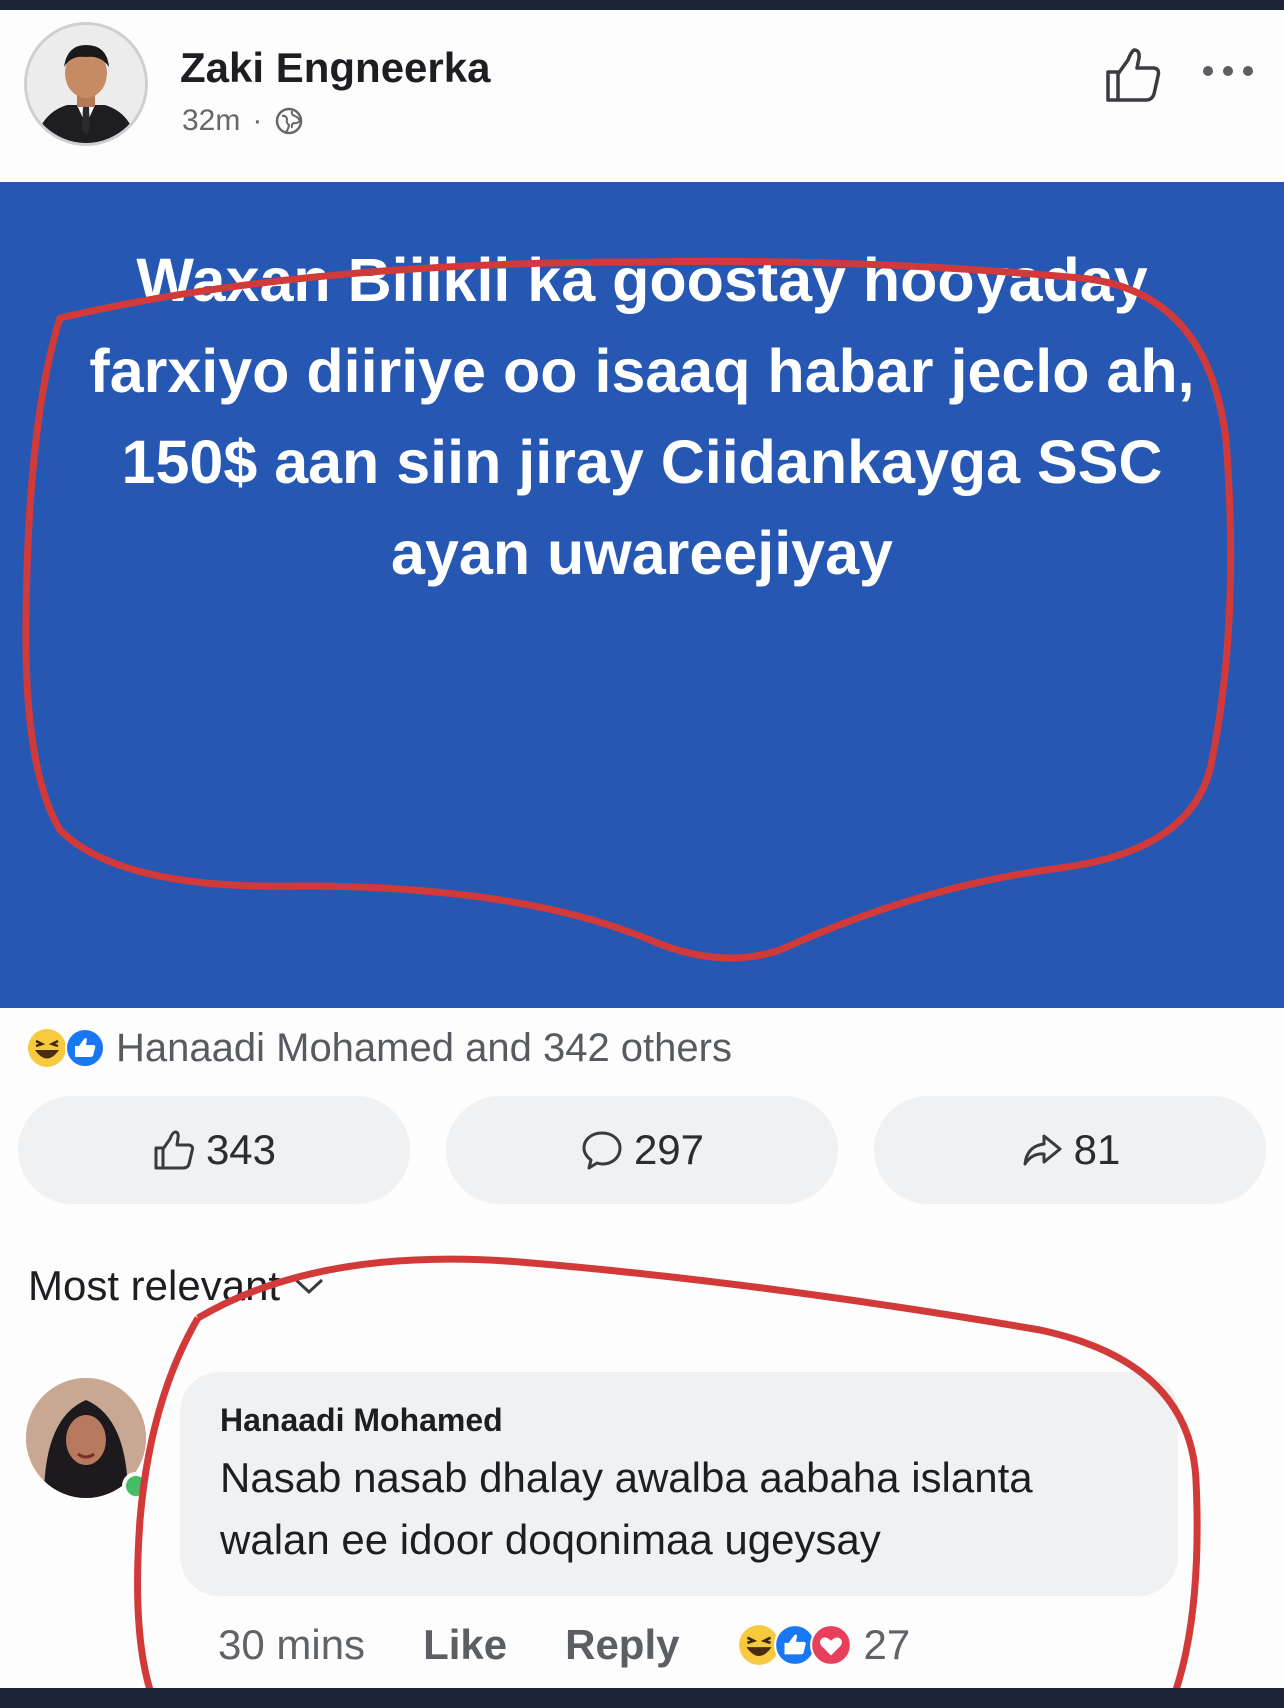 The width and height of the screenshot is (1284, 1708). What do you see at coordinates (309, 1286) in the screenshot?
I see `chevron-down-icon` at bounding box center [309, 1286].